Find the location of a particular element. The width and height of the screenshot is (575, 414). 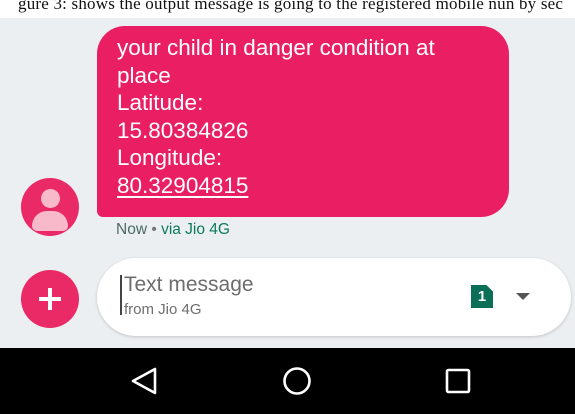

chevron-down-icon is located at coordinates (523, 296).